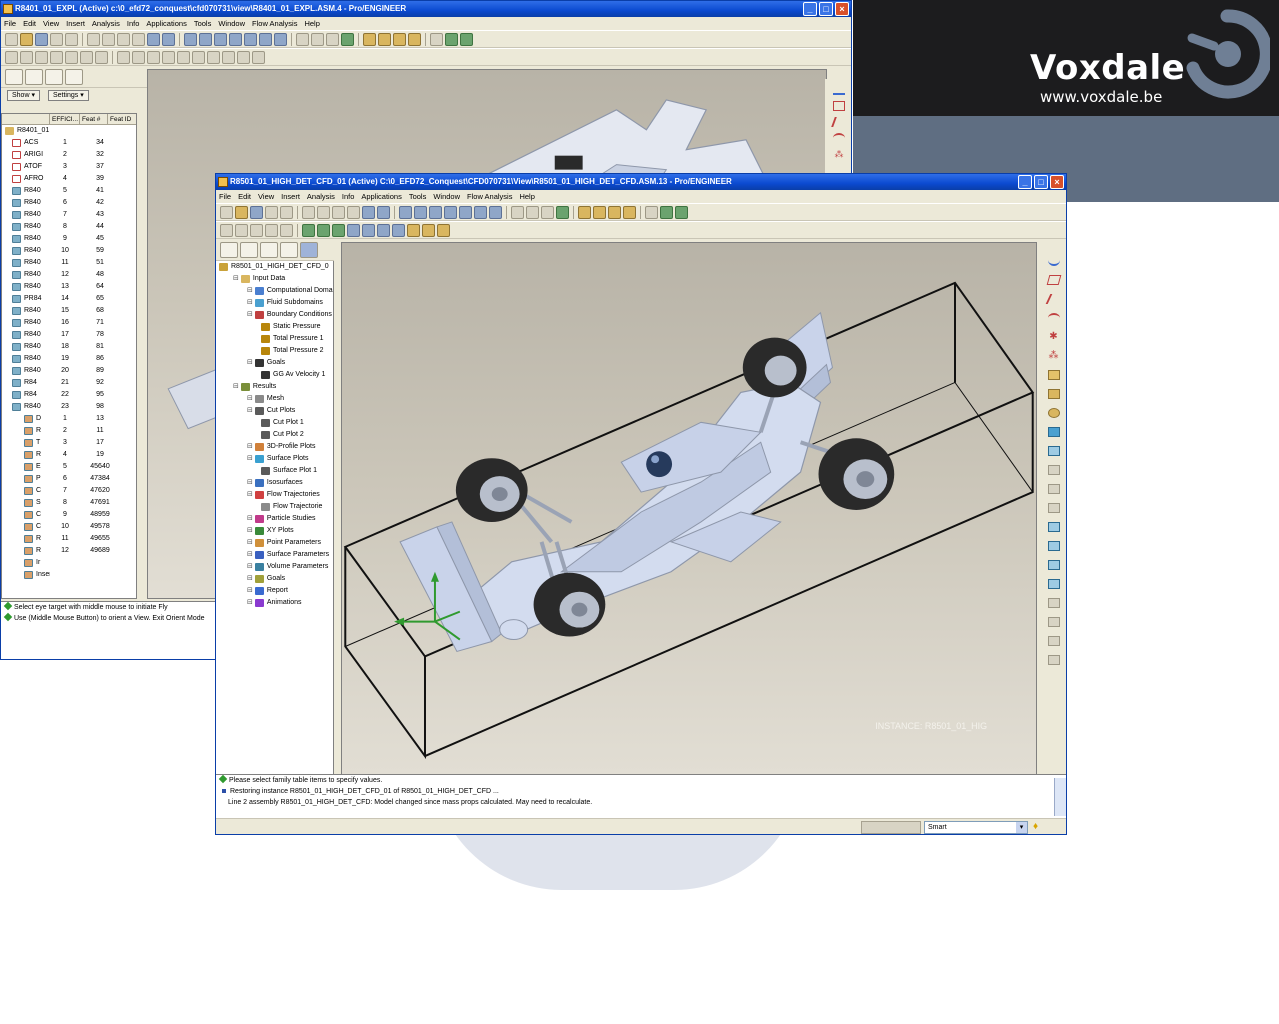 The height and width of the screenshot is (1024, 1279). Describe the element at coordinates (290, 196) in the screenshot. I see `menu-item-insert: Insert` at that location.